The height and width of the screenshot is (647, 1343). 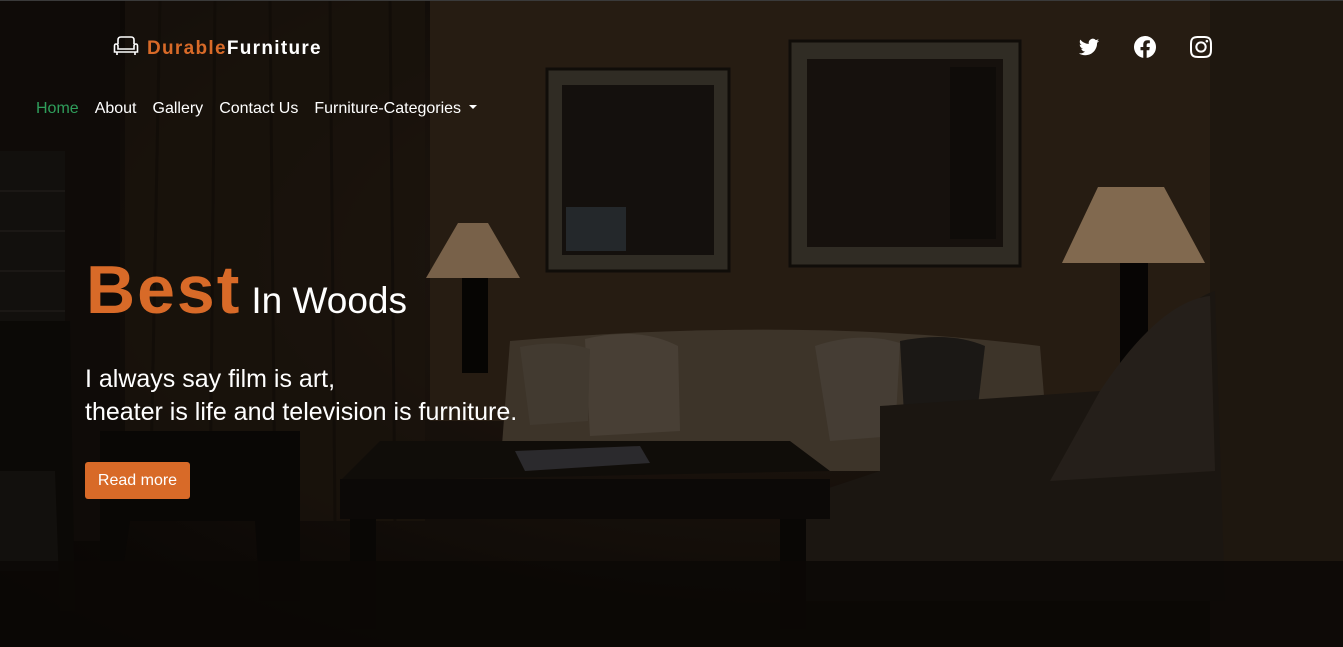 I want to click on read-more-button: Read more, so click(x=137, y=480).